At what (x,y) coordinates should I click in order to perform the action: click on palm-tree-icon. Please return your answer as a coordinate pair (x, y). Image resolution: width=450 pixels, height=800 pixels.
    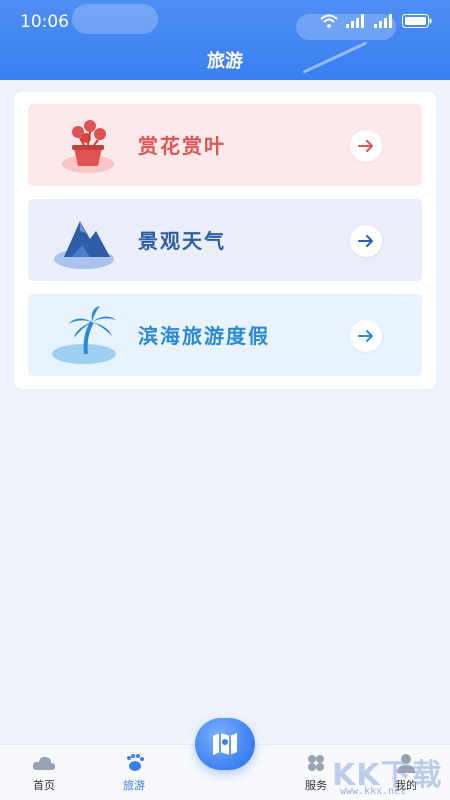
    Looking at the image, I should click on (84, 335).